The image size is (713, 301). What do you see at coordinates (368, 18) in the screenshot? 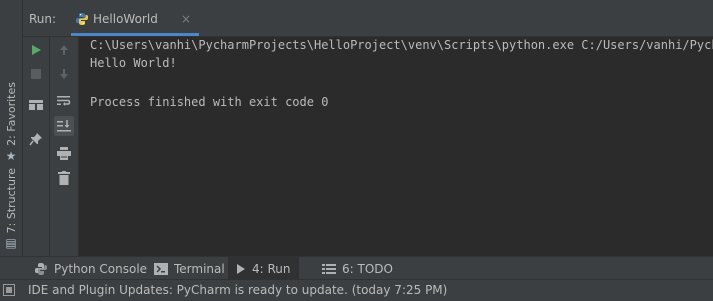
I see `run-panel-header: Run: HelloWorld ×` at bounding box center [368, 18].